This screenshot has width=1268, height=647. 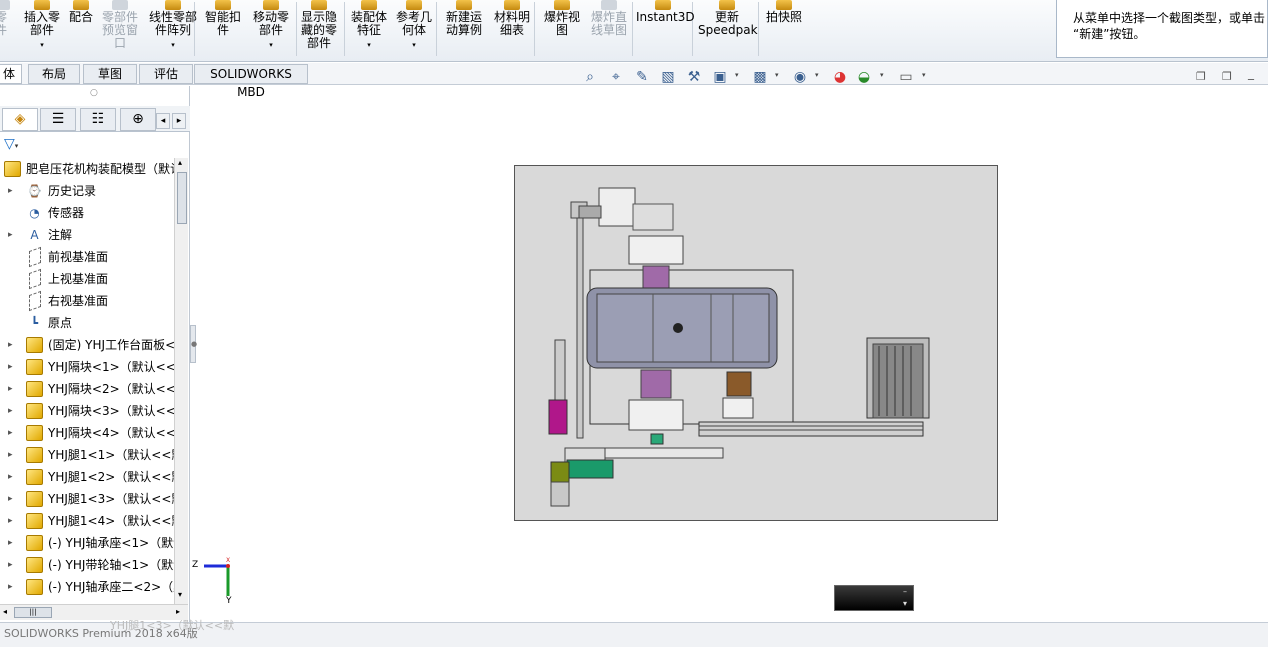 What do you see at coordinates (182, 198) in the screenshot?
I see `scrollbar-thumb` at bounding box center [182, 198].